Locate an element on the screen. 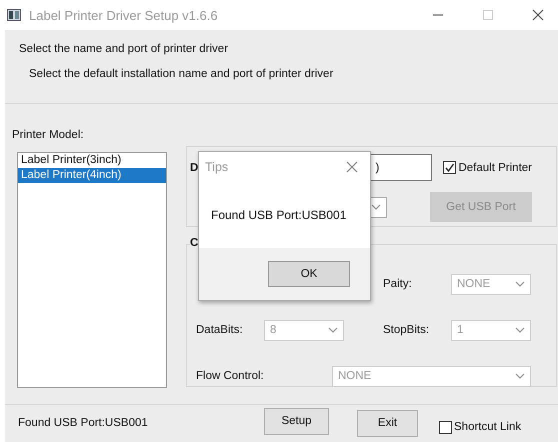 The height and width of the screenshot is (442, 558). checkbox-label: Default Printer is located at coordinates (495, 168).